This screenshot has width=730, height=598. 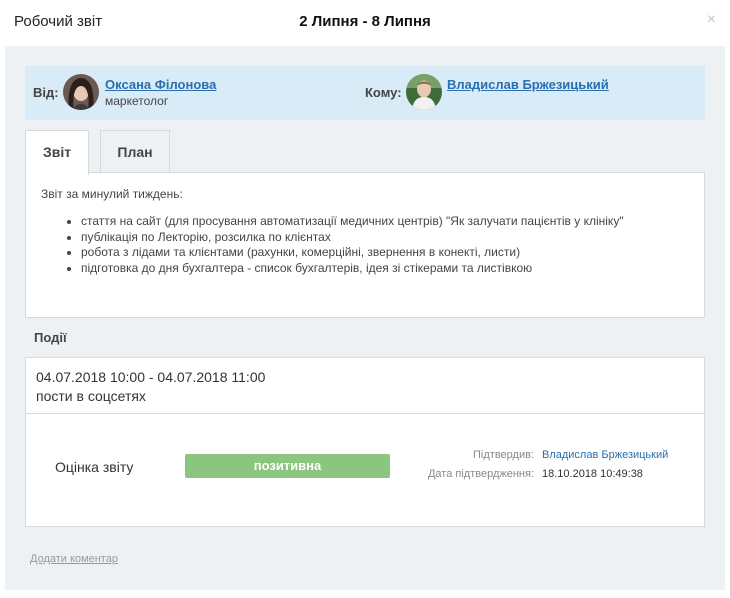 What do you see at coordinates (50, 337) in the screenshot?
I see `events-title: Події` at bounding box center [50, 337].